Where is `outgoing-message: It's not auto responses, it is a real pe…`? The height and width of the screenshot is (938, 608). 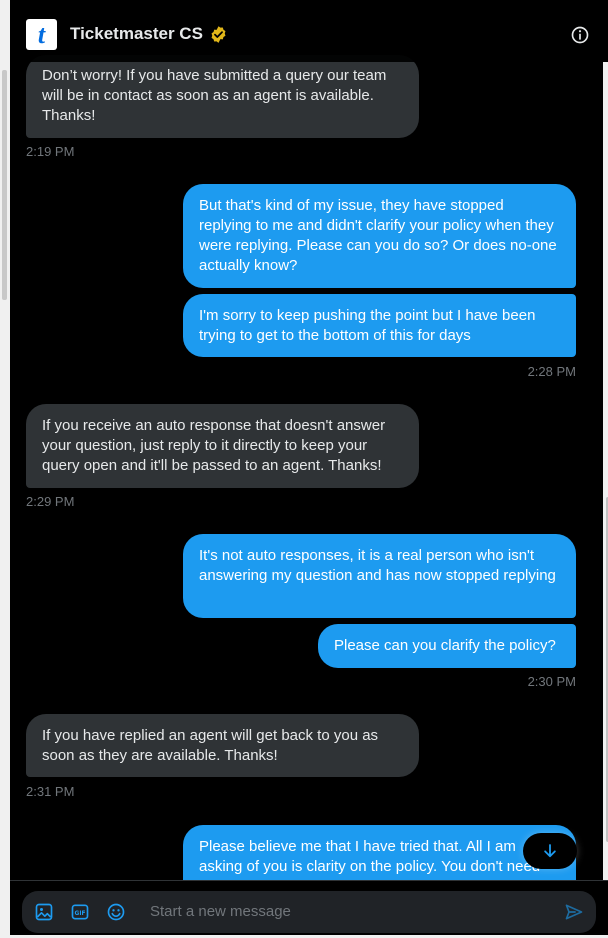 outgoing-message: It's not auto responses, it is a real pe… is located at coordinates (379, 576).